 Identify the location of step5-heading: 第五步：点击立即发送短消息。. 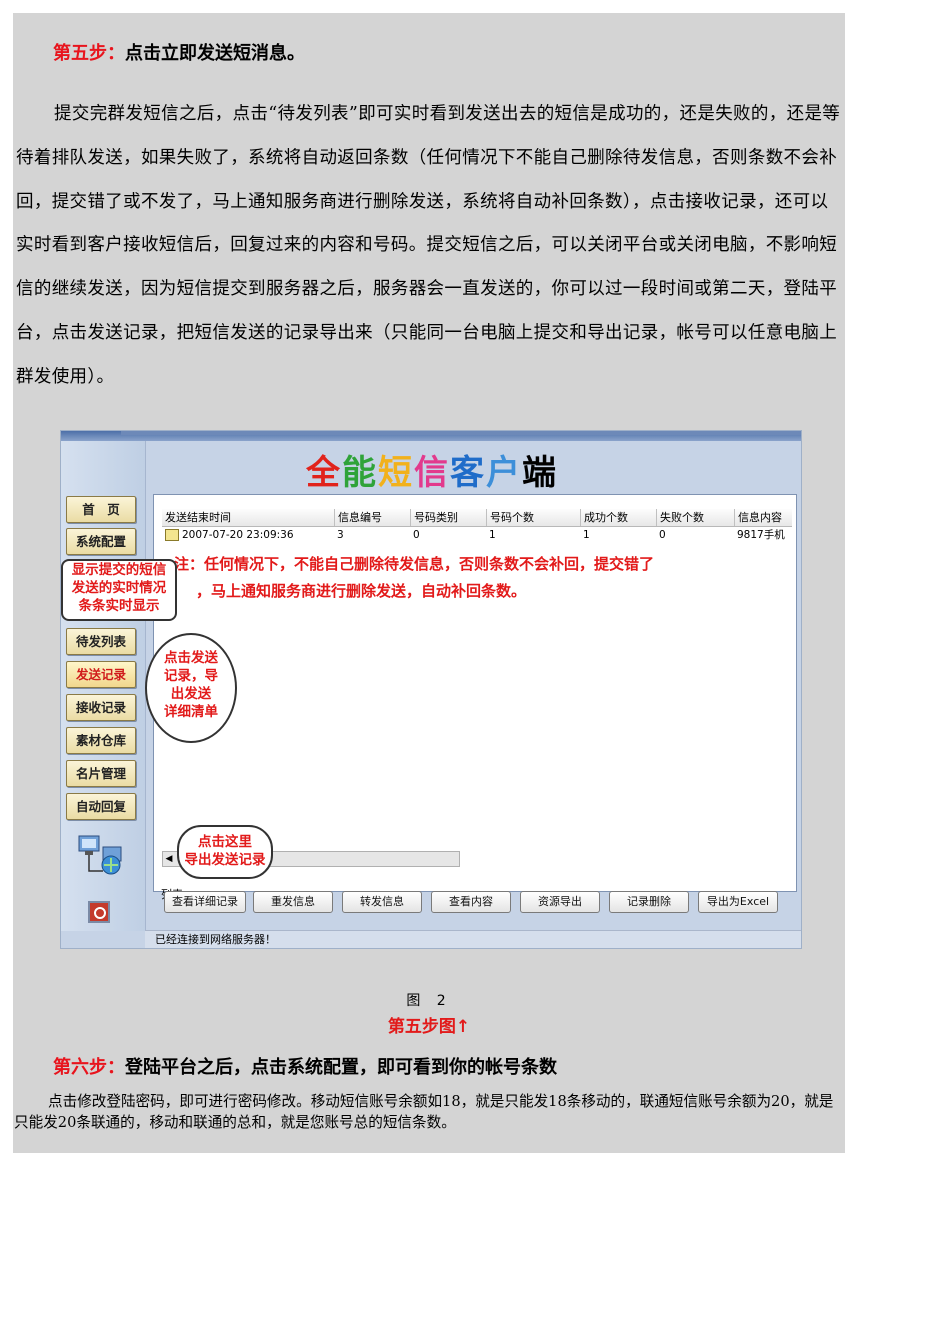
(179, 52).